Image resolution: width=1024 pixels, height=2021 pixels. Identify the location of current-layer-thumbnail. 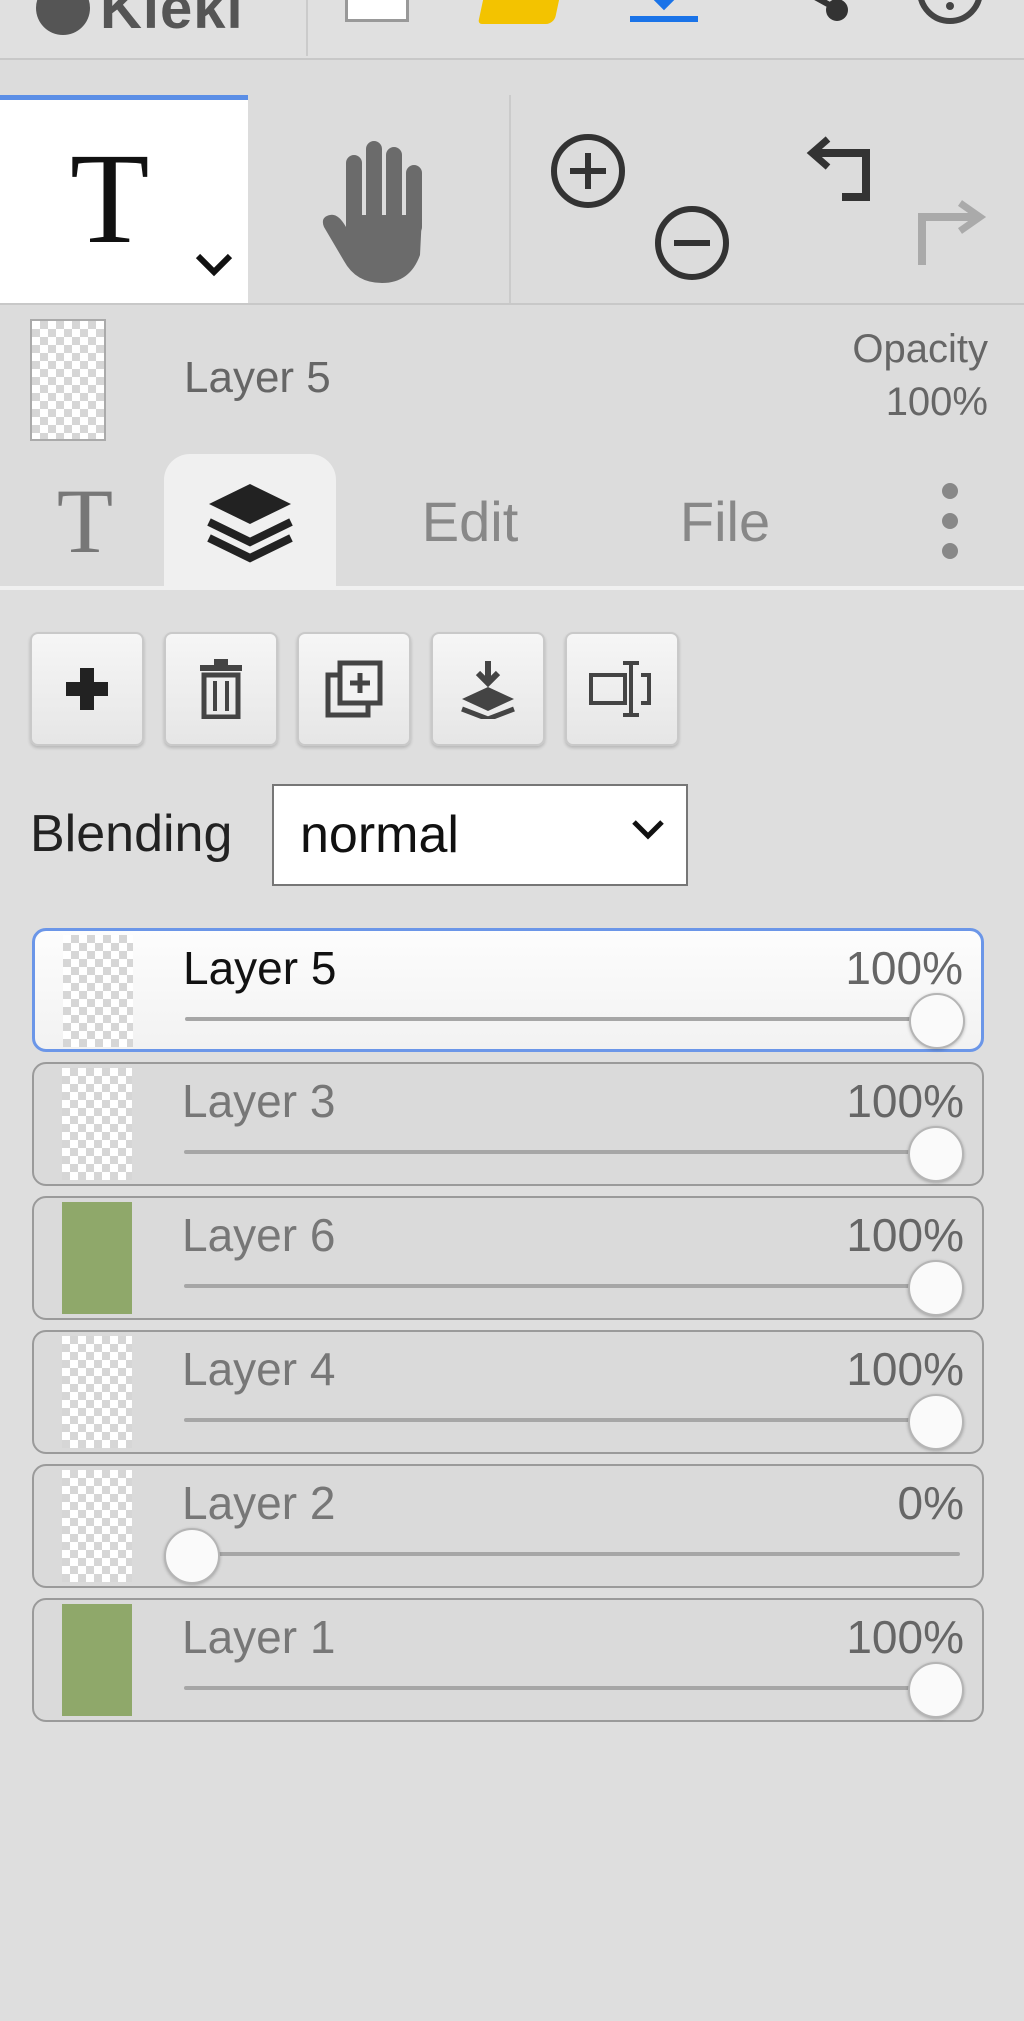
(68, 380).